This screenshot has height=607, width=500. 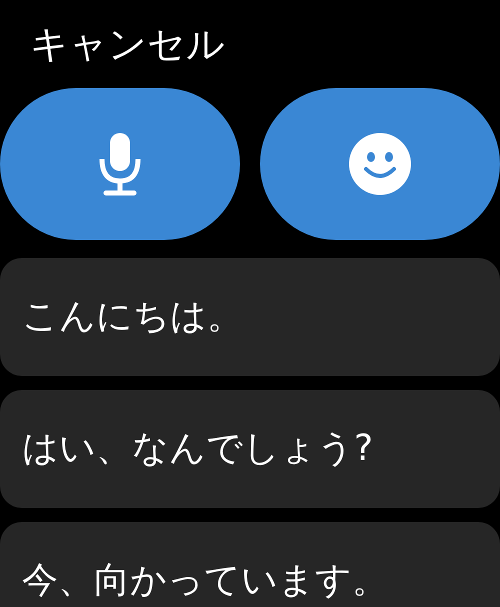 What do you see at coordinates (250, 564) in the screenshot?
I see `reply-option: 今、向かっています。` at bounding box center [250, 564].